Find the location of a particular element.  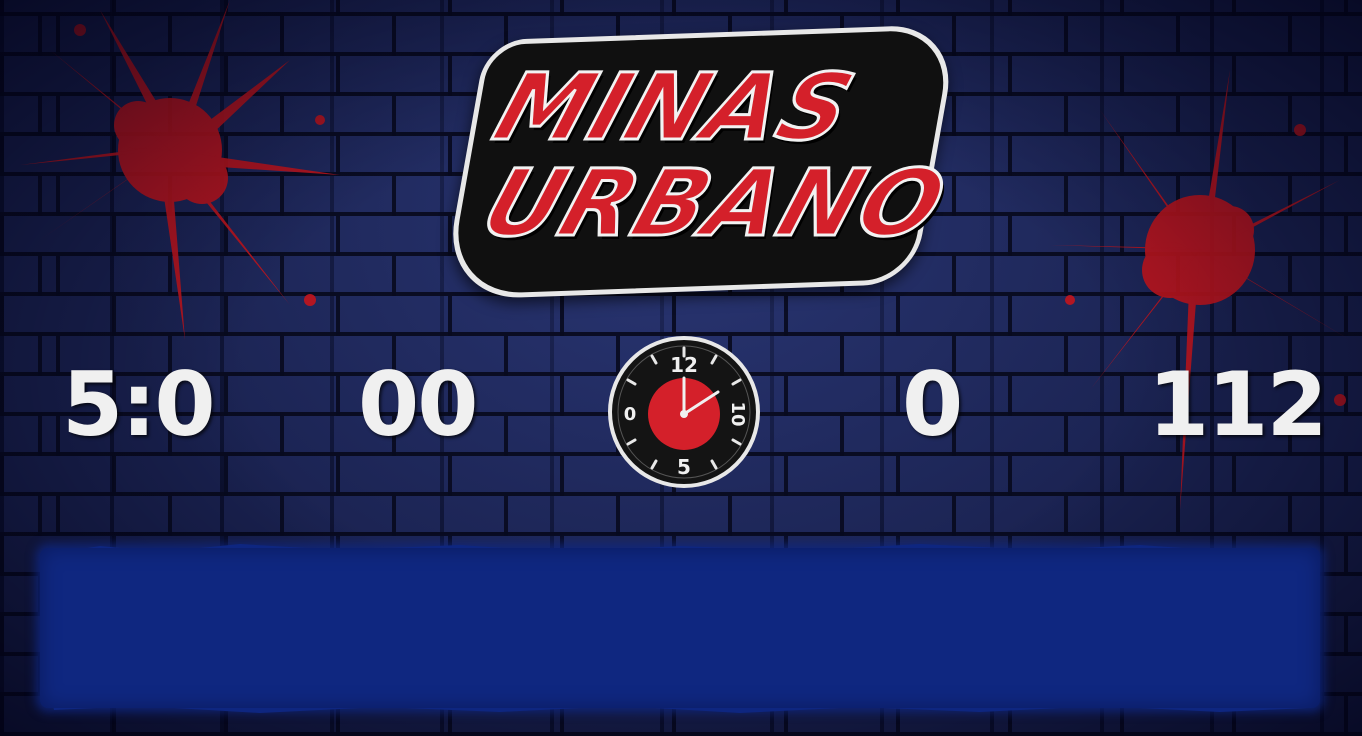

logo-line-2: URBANO is located at coordinates (715, 204).